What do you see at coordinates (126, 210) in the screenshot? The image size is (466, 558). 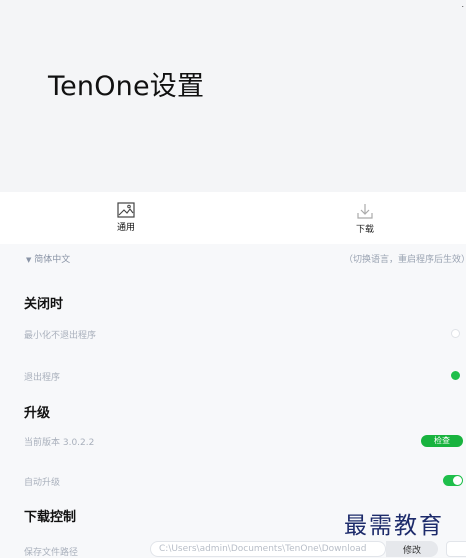 I see `image-icon` at bounding box center [126, 210].